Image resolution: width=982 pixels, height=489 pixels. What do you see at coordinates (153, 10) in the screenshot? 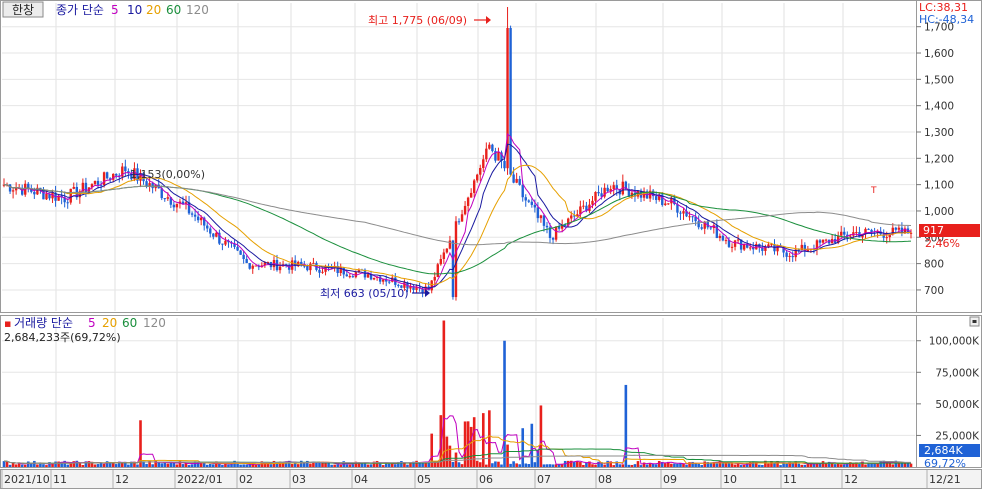
I see `price-legend-ma20: 20` at bounding box center [153, 10].